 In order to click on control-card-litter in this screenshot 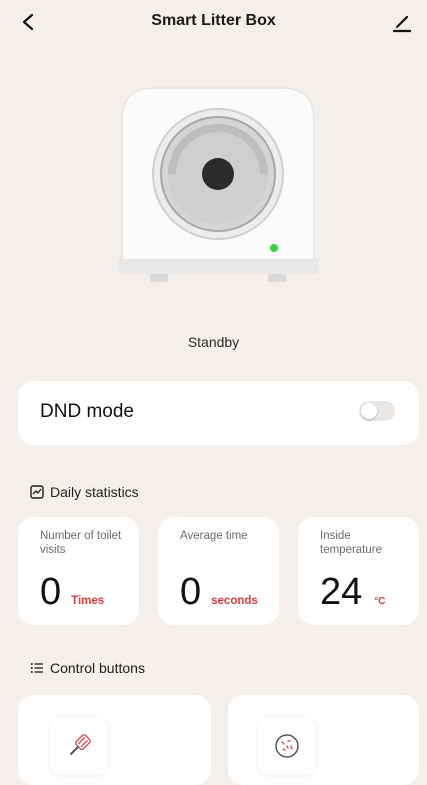, I will do `click(323, 740)`.